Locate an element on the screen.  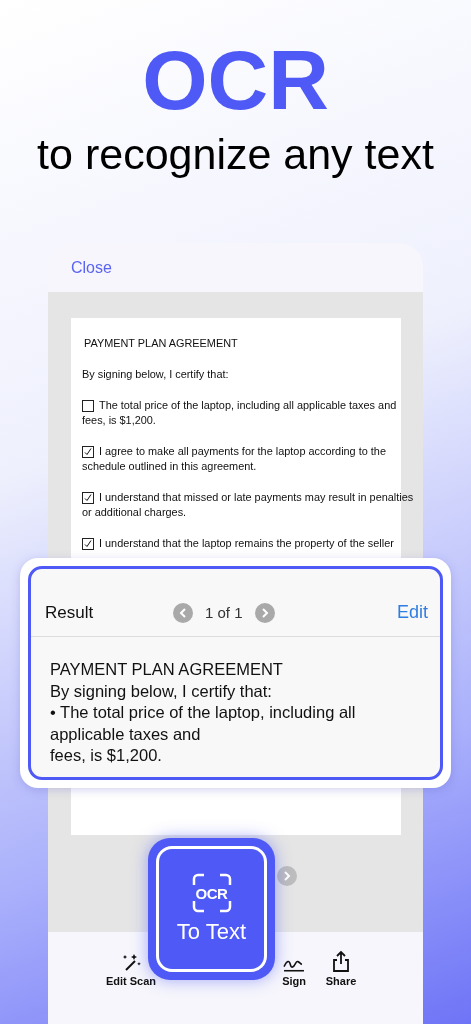
hero-subtitle: to recognize any text is located at coordinates (235, 154).